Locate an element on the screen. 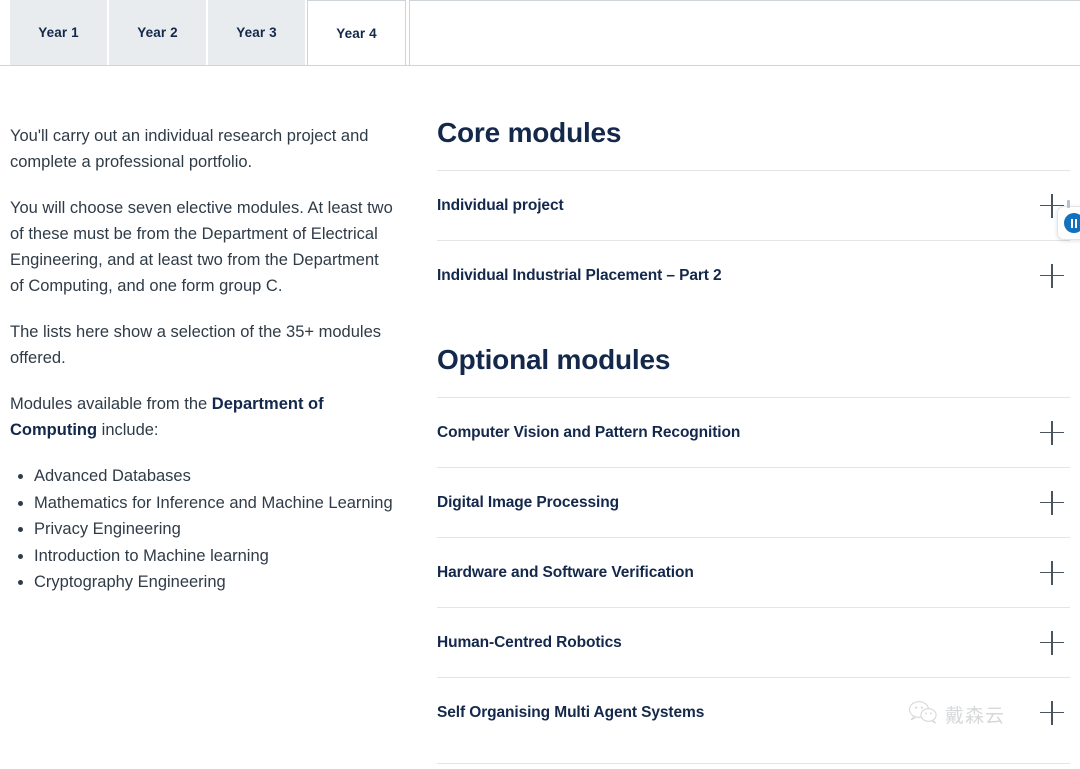 The height and width of the screenshot is (769, 1080). modules-intro-suffix: include: is located at coordinates (128, 430).